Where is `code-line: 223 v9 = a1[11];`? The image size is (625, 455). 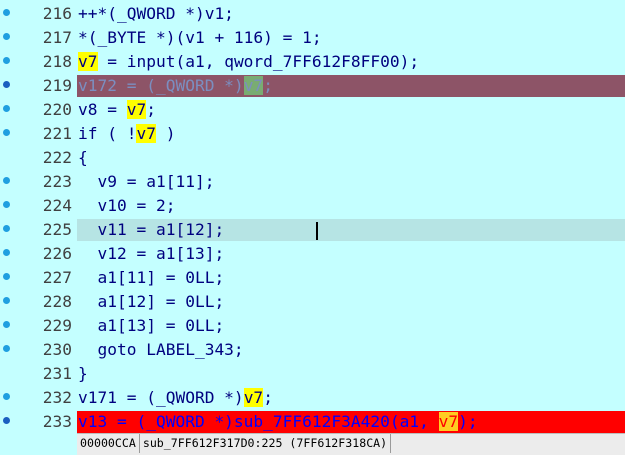
code-line: 223 v9 = a1[11]; is located at coordinates (312, 182).